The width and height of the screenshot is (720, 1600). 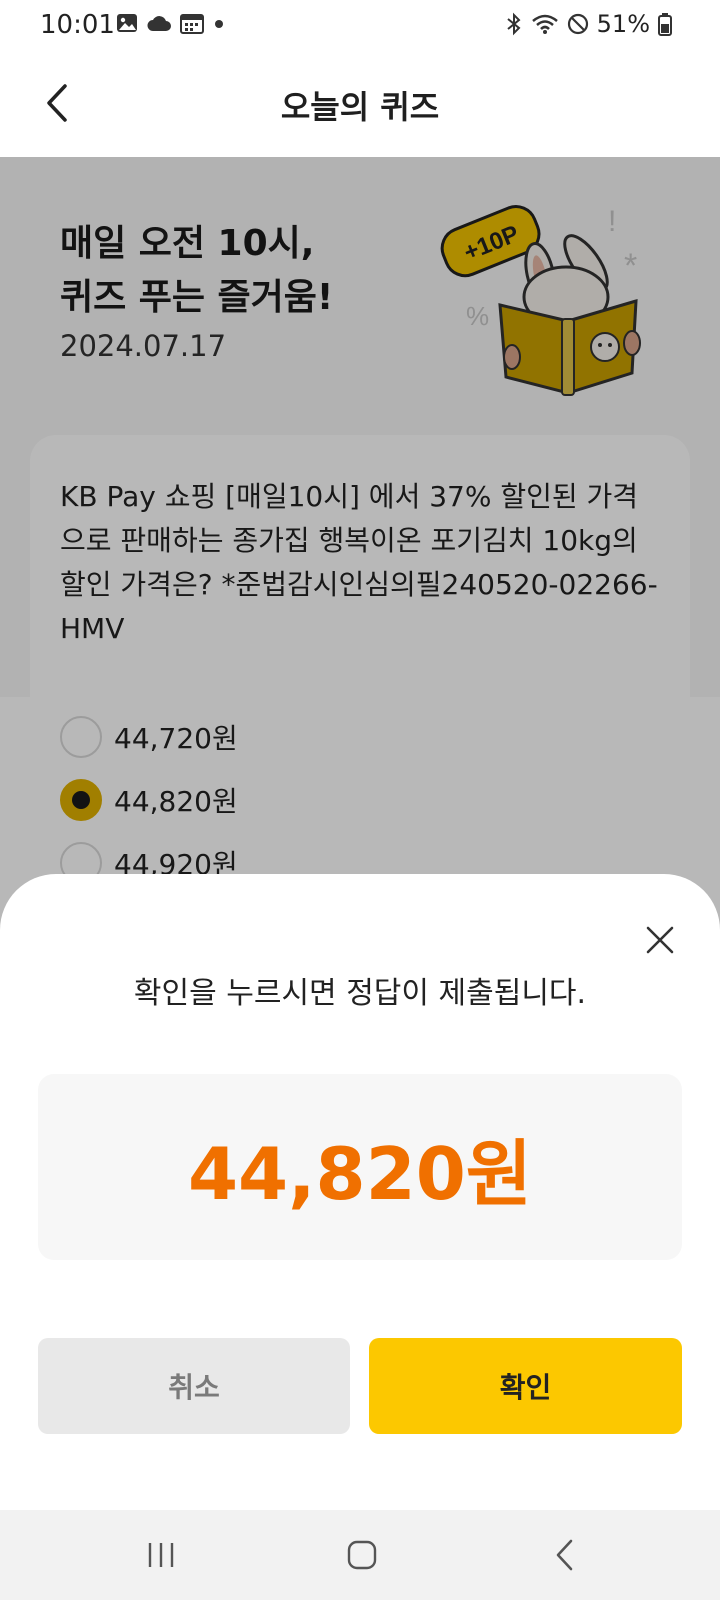 What do you see at coordinates (514, 24) in the screenshot?
I see `bluetooth-icon` at bounding box center [514, 24].